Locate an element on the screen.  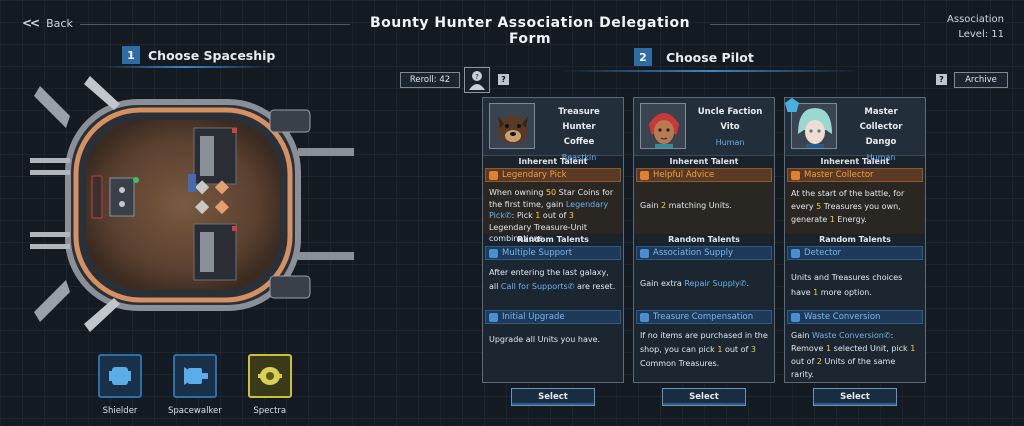
pilot-name-block: Treasure Hunter Coffee Beastkin is located at coordinates (579, 132).